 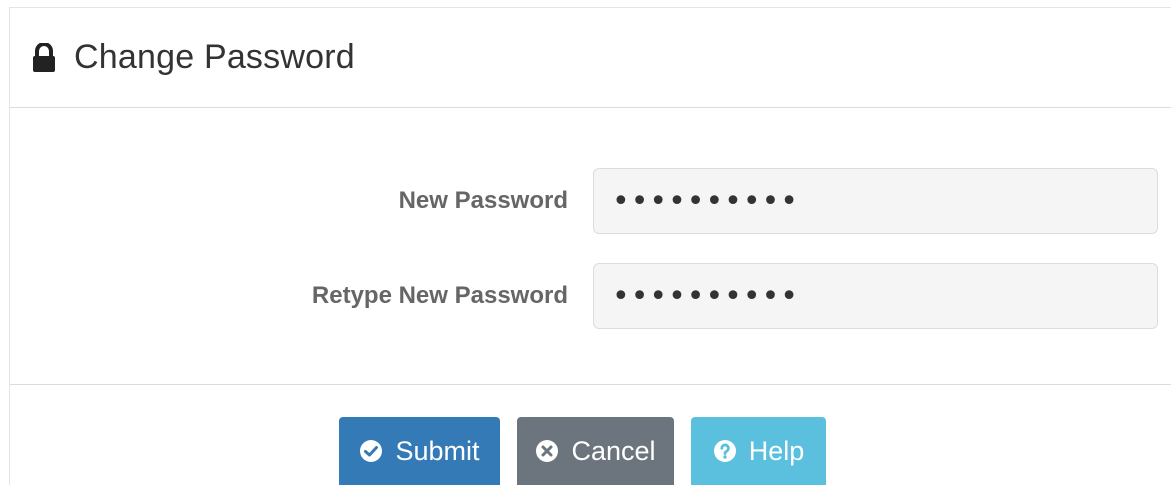 What do you see at coordinates (590, 296) in the screenshot?
I see `retype-password-row: Retype New Password` at bounding box center [590, 296].